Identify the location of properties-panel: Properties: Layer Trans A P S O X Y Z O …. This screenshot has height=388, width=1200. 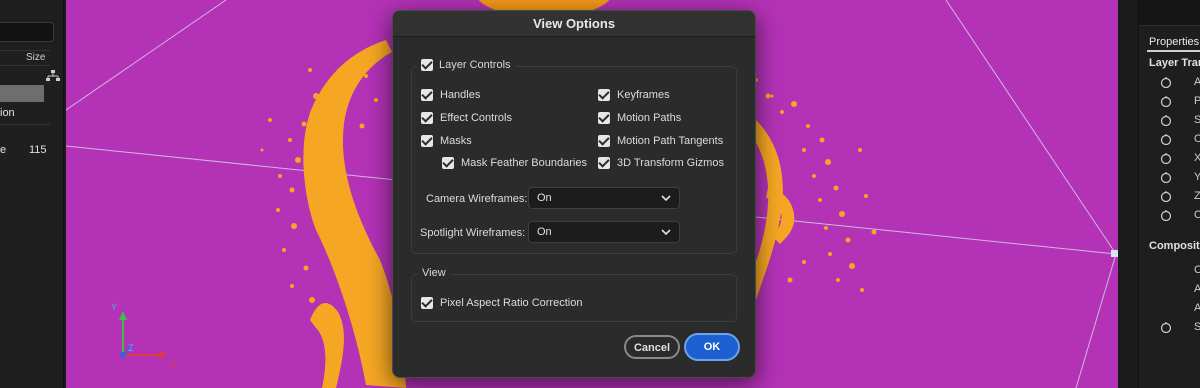
(1169, 194).